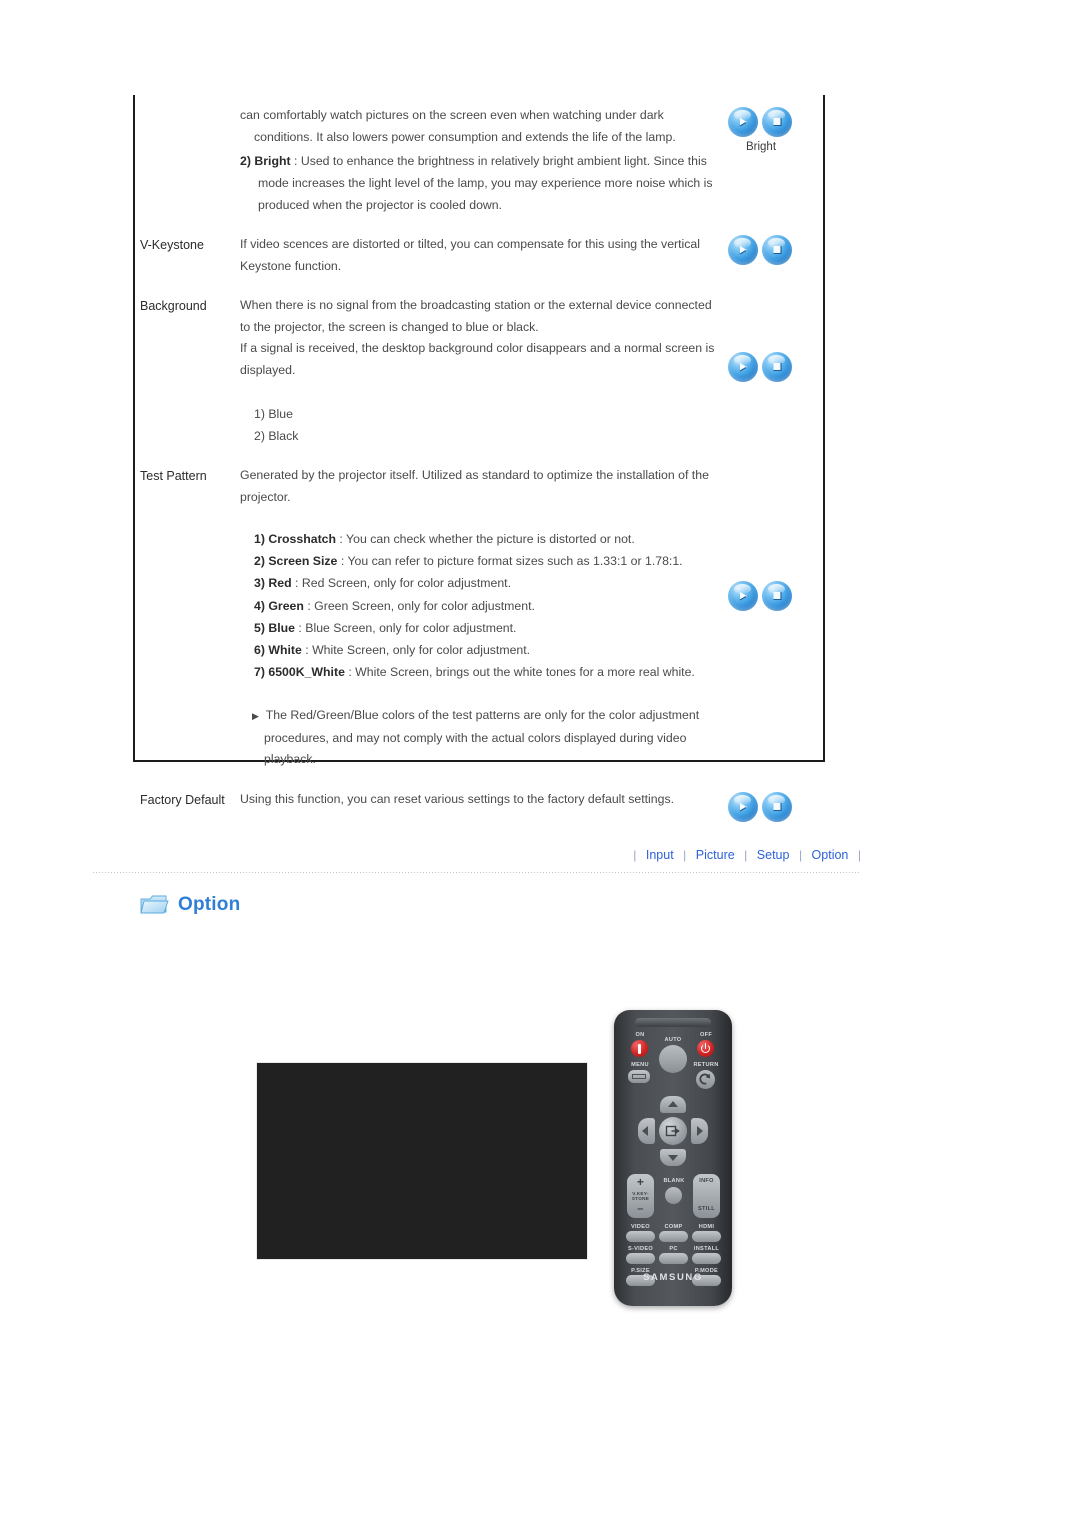  What do you see at coordinates (640, 1227) in the screenshot?
I see `remote-label-video: VIDEO` at bounding box center [640, 1227].